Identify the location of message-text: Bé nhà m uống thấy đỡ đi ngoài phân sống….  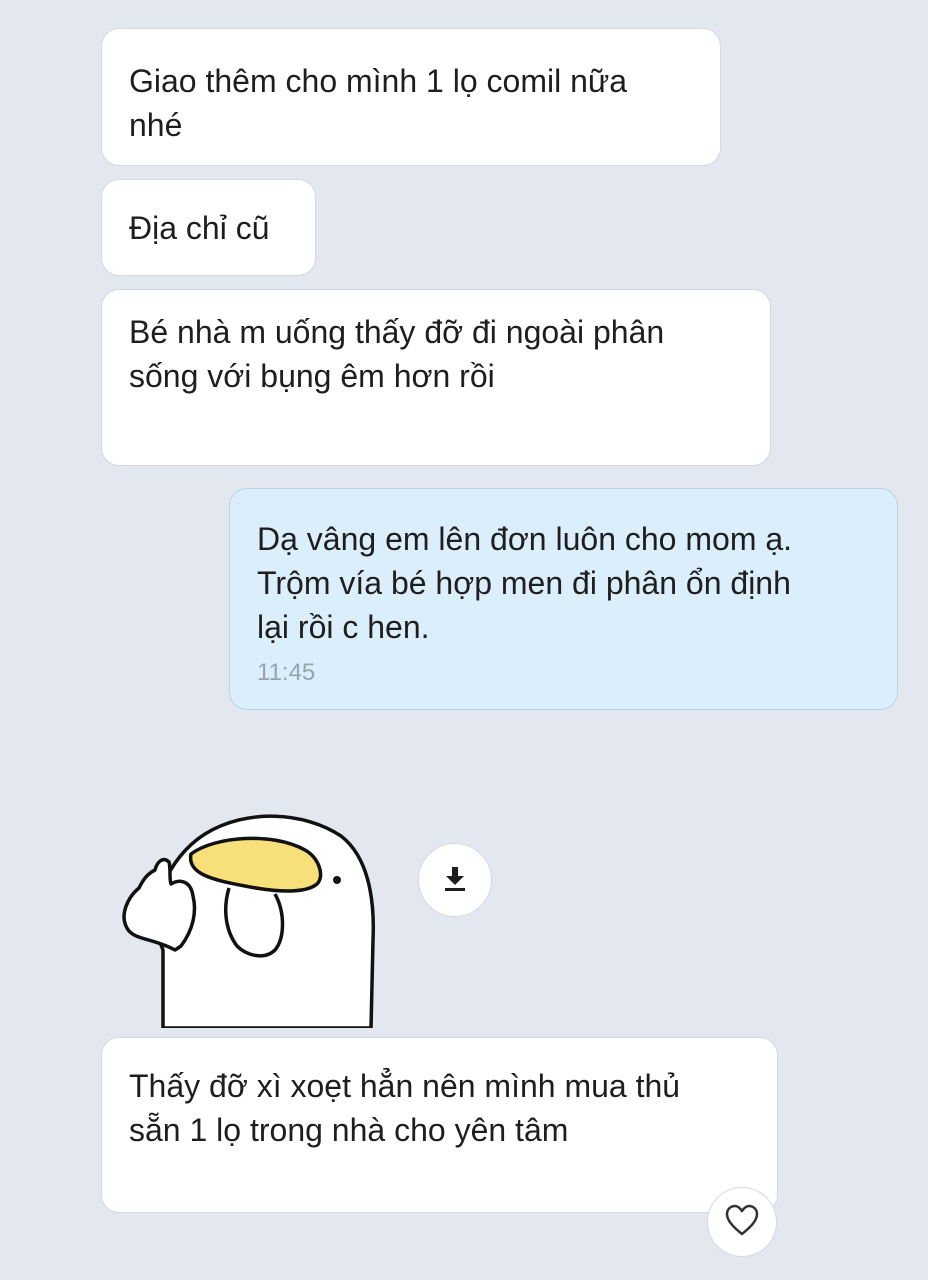
(397, 354).